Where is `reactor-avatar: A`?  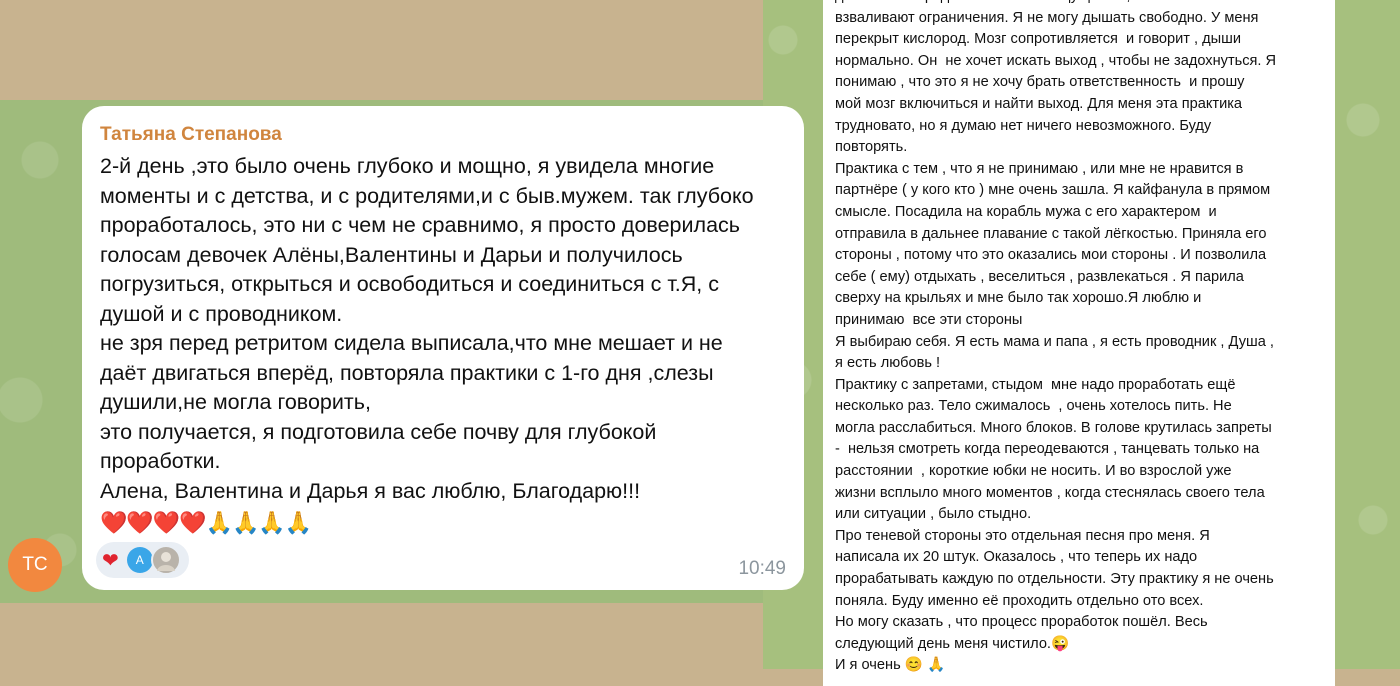 reactor-avatar: A is located at coordinates (139, 560).